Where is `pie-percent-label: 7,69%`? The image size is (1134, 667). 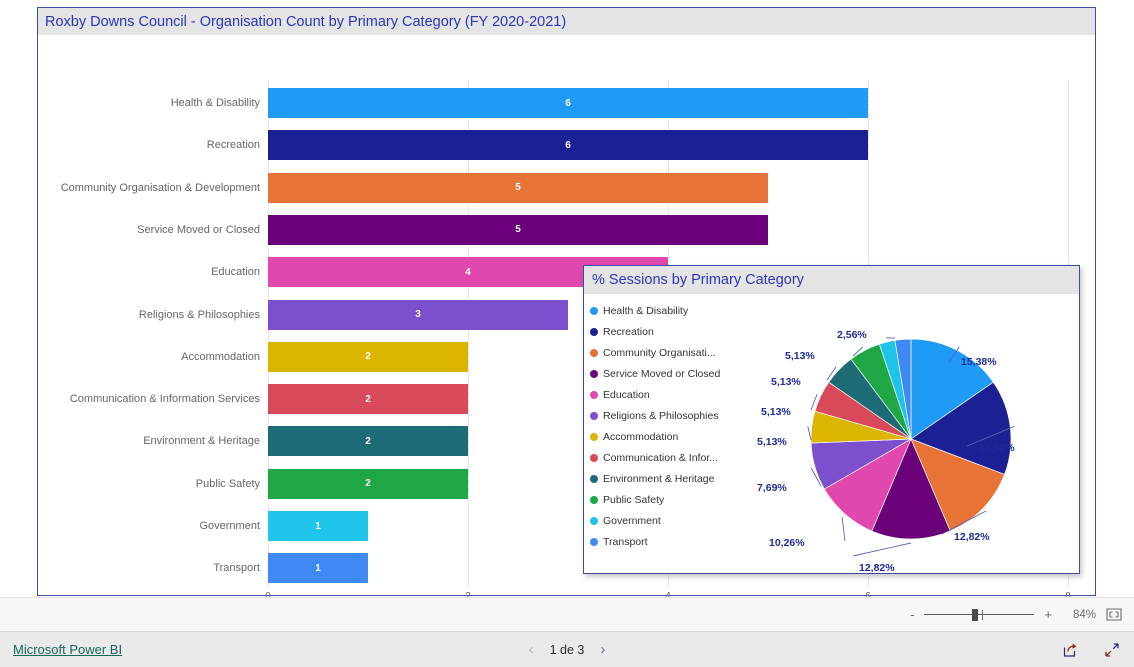
pie-percent-label: 7,69% is located at coordinates (772, 488).